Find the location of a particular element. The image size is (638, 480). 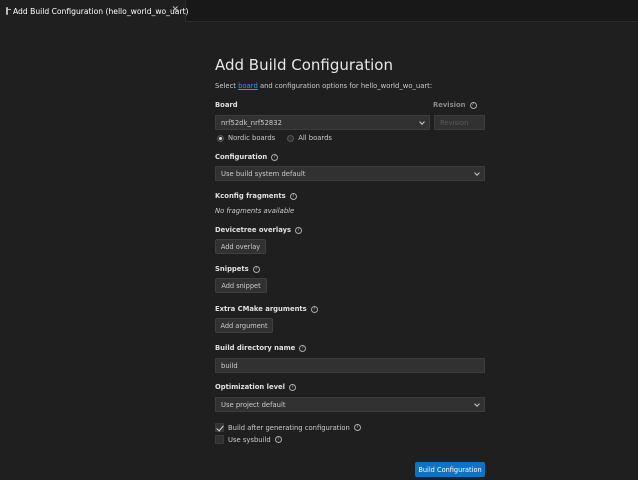

webview-icon is located at coordinates (8, 11).